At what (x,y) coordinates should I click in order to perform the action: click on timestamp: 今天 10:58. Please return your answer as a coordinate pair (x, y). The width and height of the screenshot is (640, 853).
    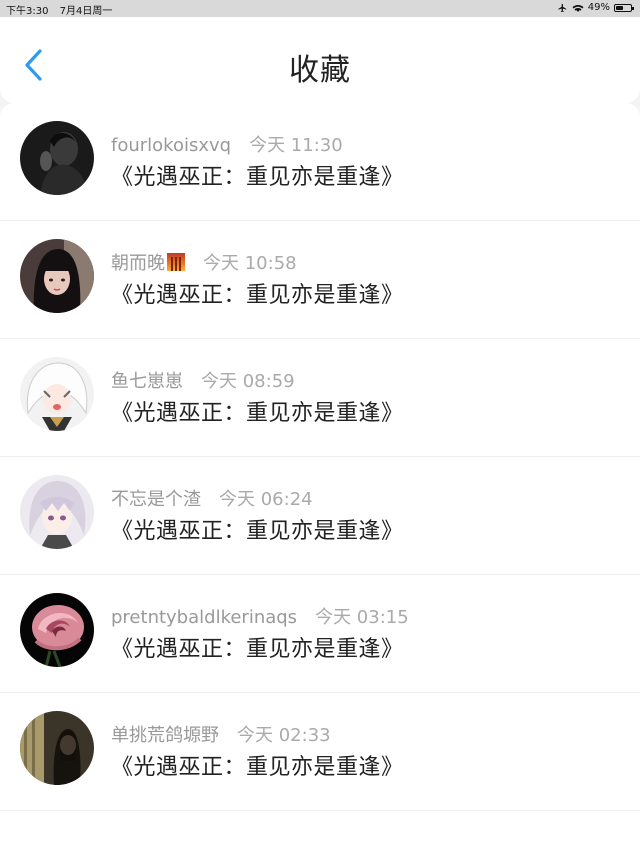
    Looking at the image, I should click on (250, 263).